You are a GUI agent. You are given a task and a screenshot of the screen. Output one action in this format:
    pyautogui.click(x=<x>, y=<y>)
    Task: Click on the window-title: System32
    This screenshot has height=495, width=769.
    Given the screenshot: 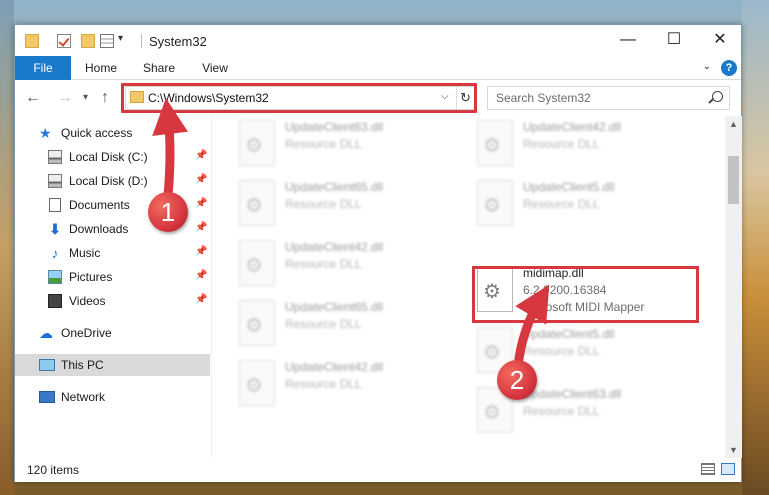 What is the action you would take?
    pyautogui.click(x=178, y=41)
    